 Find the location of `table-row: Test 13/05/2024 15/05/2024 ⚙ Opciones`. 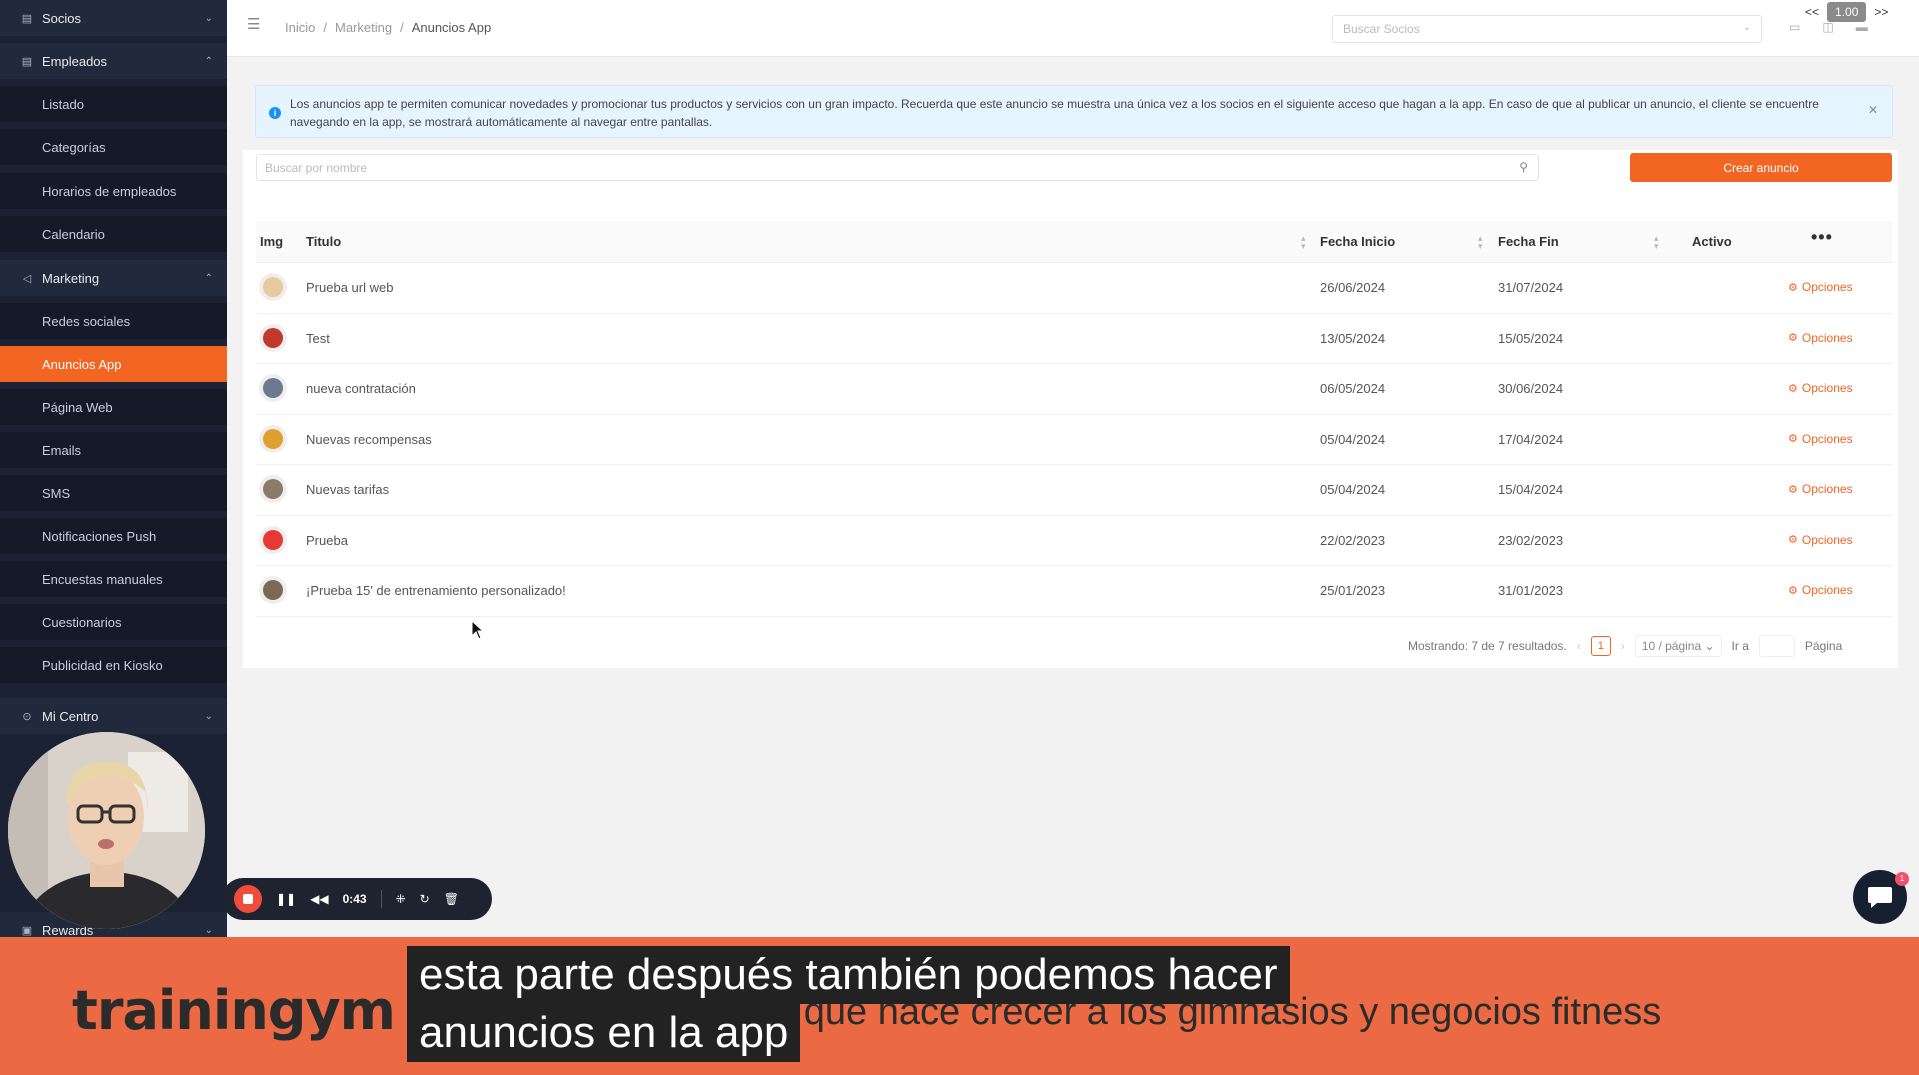

table-row: Test 13/05/2024 15/05/2024 ⚙ Opciones is located at coordinates (1074, 339).